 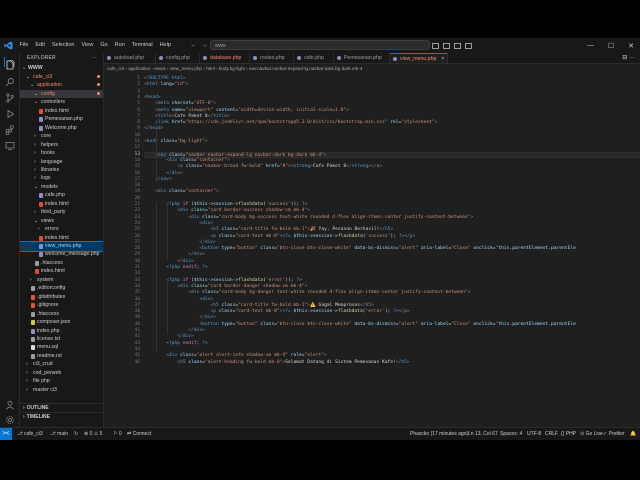 I want to click on tab-cafe-php: cafe.php, so click(x=314, y=58).